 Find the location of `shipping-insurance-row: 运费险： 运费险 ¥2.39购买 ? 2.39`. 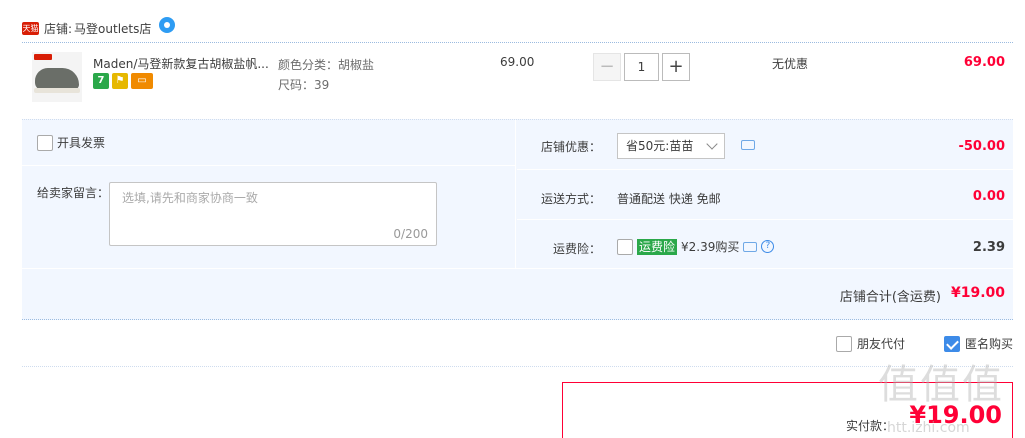

shipping-insurance-row: 运费险： 运费险 ¥2.39购买 ? 2.39 is located at coordinates (765, 244).